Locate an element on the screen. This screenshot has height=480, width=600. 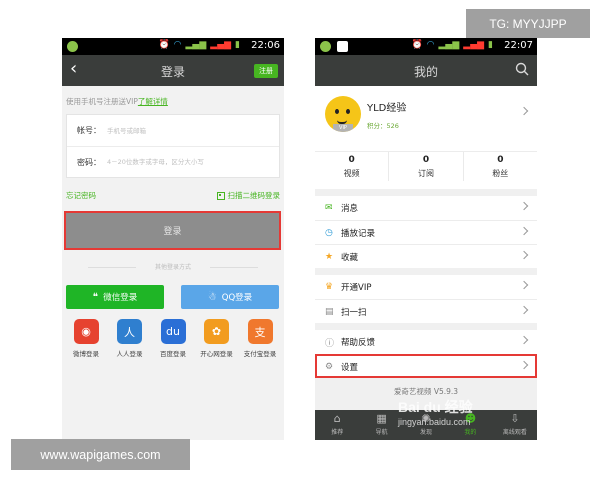
password-label: 密码： is located at coordinates (89, 162).